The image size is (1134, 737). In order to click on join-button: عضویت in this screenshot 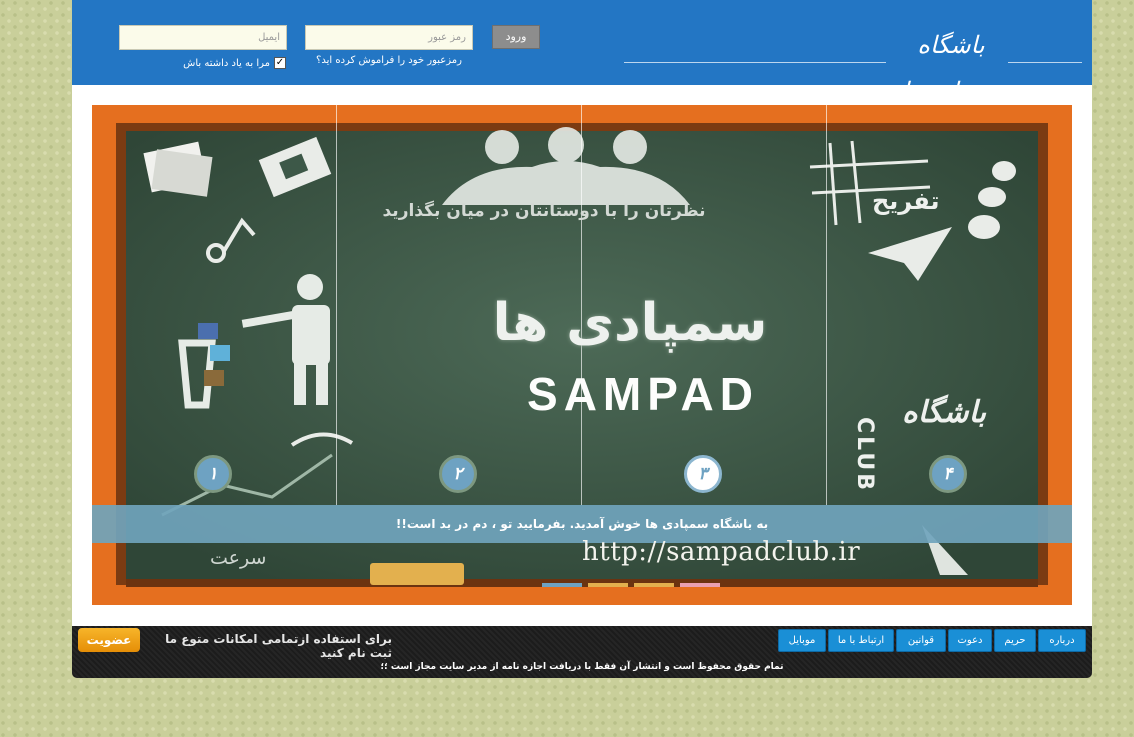, I will do `click(109, 640)`.